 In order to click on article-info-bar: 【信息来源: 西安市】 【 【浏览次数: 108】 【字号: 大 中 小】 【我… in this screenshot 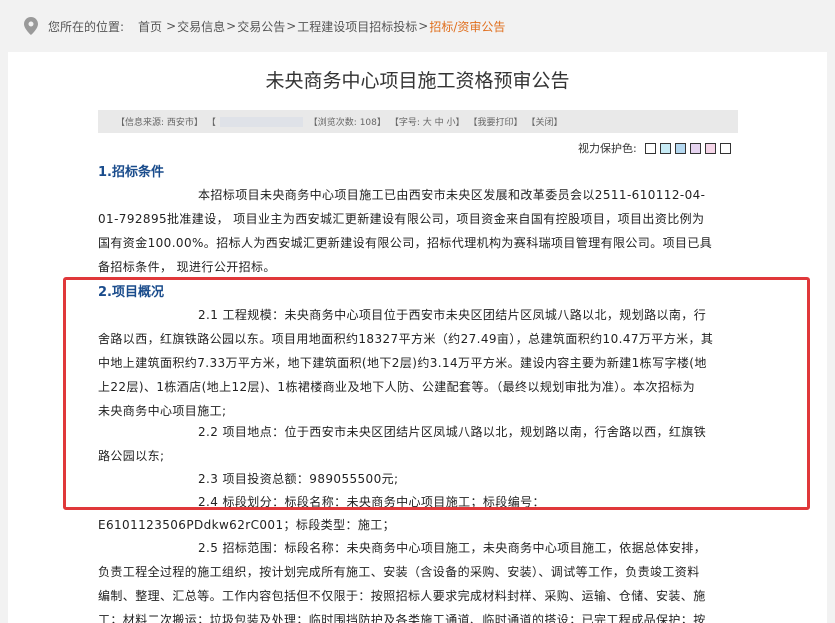, I will do `click(418, 121)`.